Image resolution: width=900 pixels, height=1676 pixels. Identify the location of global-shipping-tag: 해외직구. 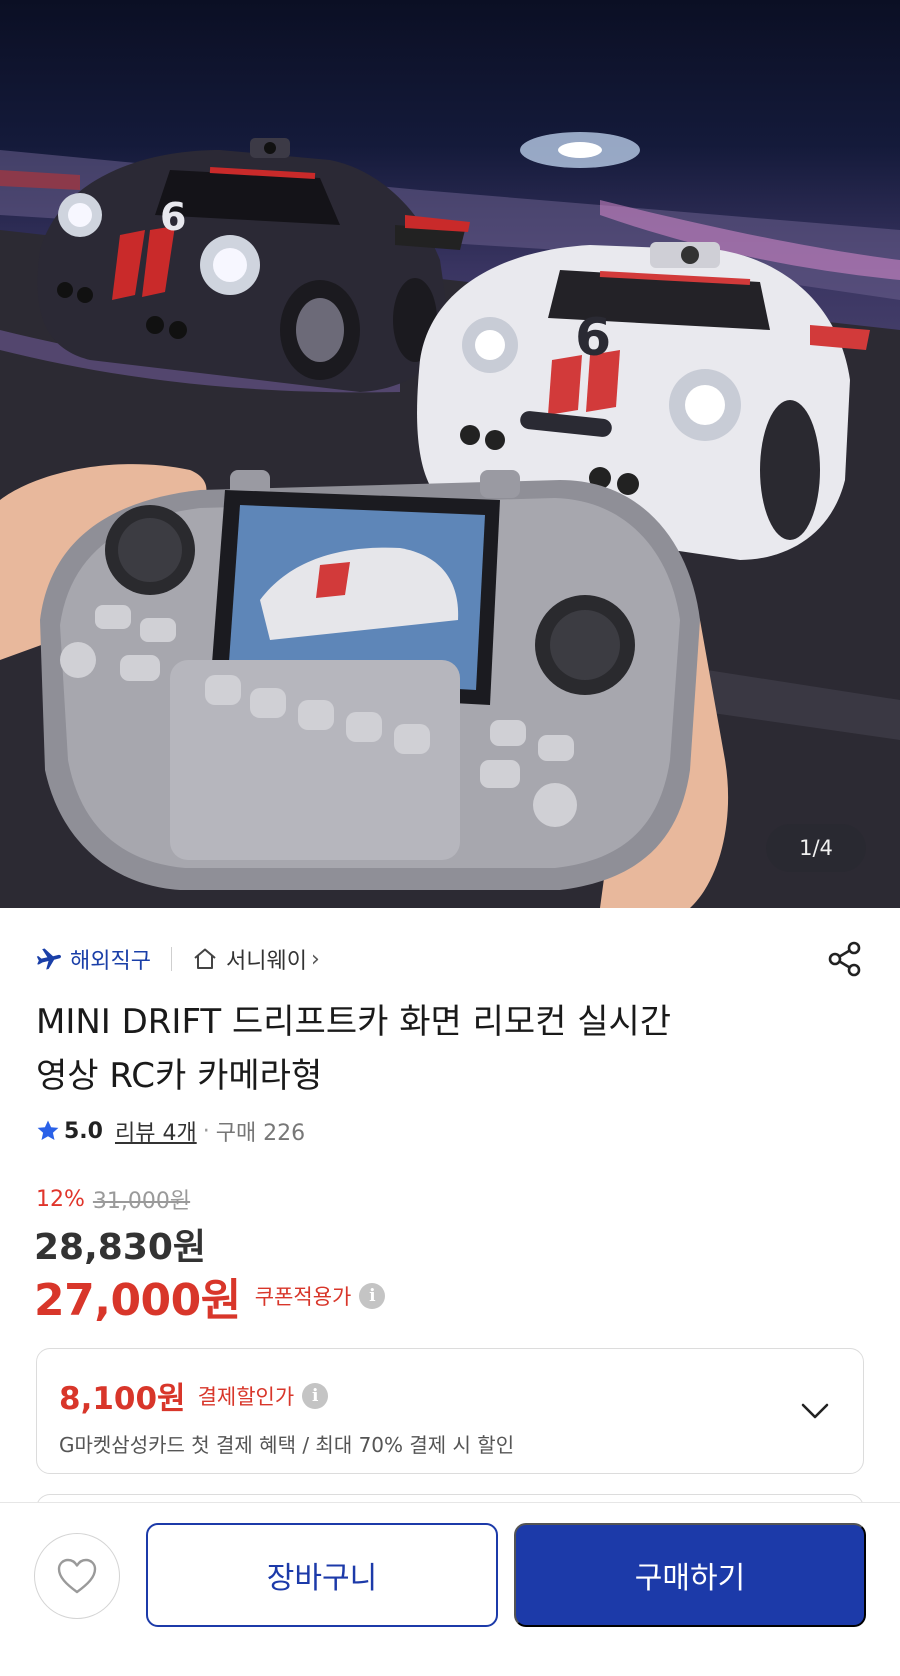
(93, 959).